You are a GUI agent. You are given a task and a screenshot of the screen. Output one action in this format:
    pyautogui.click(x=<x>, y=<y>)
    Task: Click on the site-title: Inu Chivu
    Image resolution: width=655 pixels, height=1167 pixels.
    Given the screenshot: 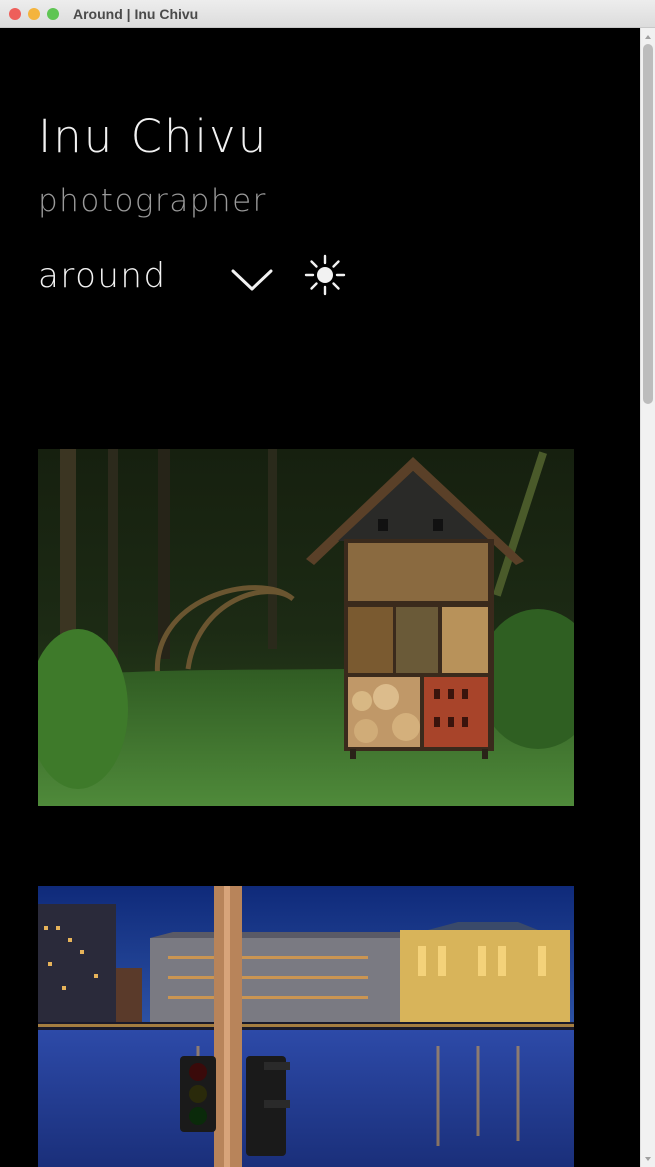 What is the action you would take?
    pyautogui.click(x=153, y=136)
    